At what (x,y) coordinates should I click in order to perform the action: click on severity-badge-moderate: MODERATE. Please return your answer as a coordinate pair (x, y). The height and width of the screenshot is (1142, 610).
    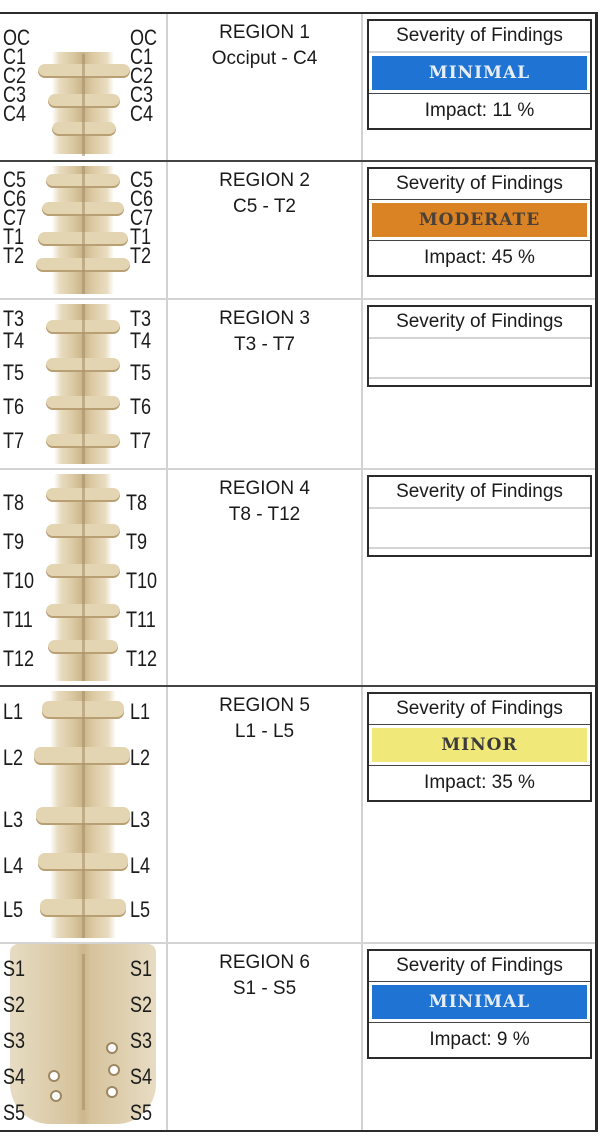
    Looking at the image, I should click on (479, 220).